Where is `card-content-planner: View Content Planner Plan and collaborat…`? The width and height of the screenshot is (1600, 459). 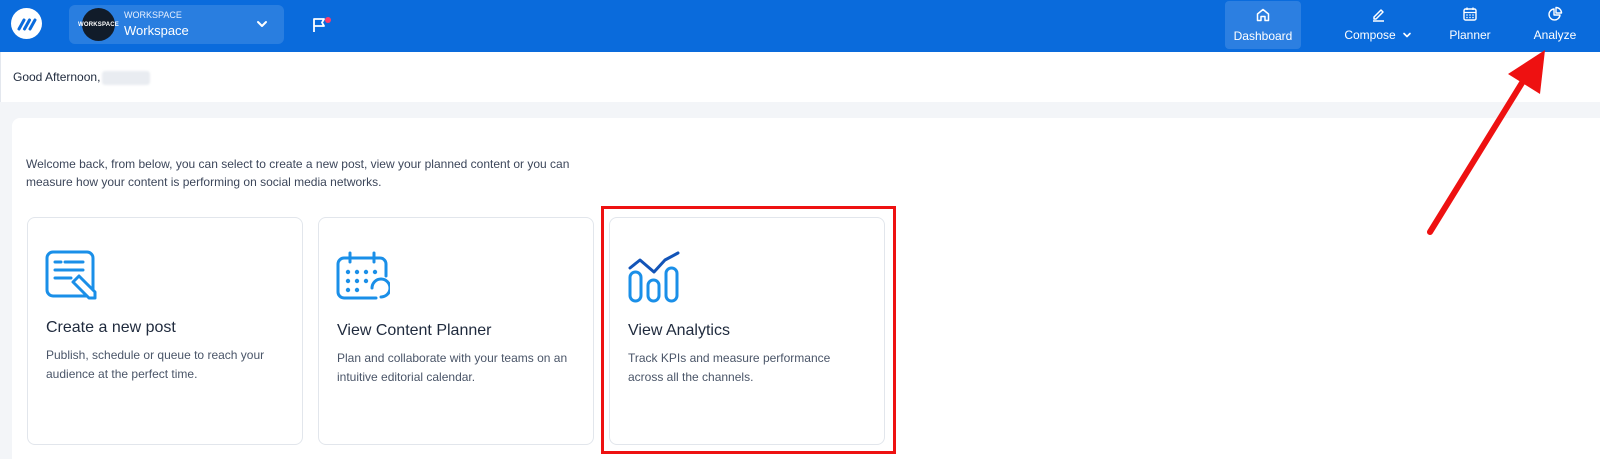
card-content-planner: View Content Planner Plan and collaborat… is located at coordinates (456, 331).